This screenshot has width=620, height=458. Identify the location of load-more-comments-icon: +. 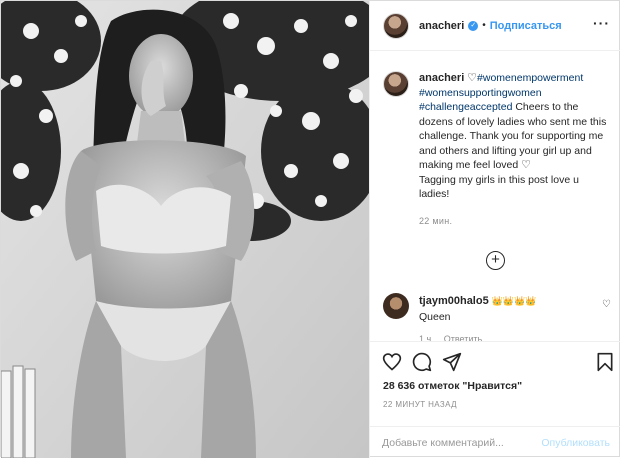
(495, 260).